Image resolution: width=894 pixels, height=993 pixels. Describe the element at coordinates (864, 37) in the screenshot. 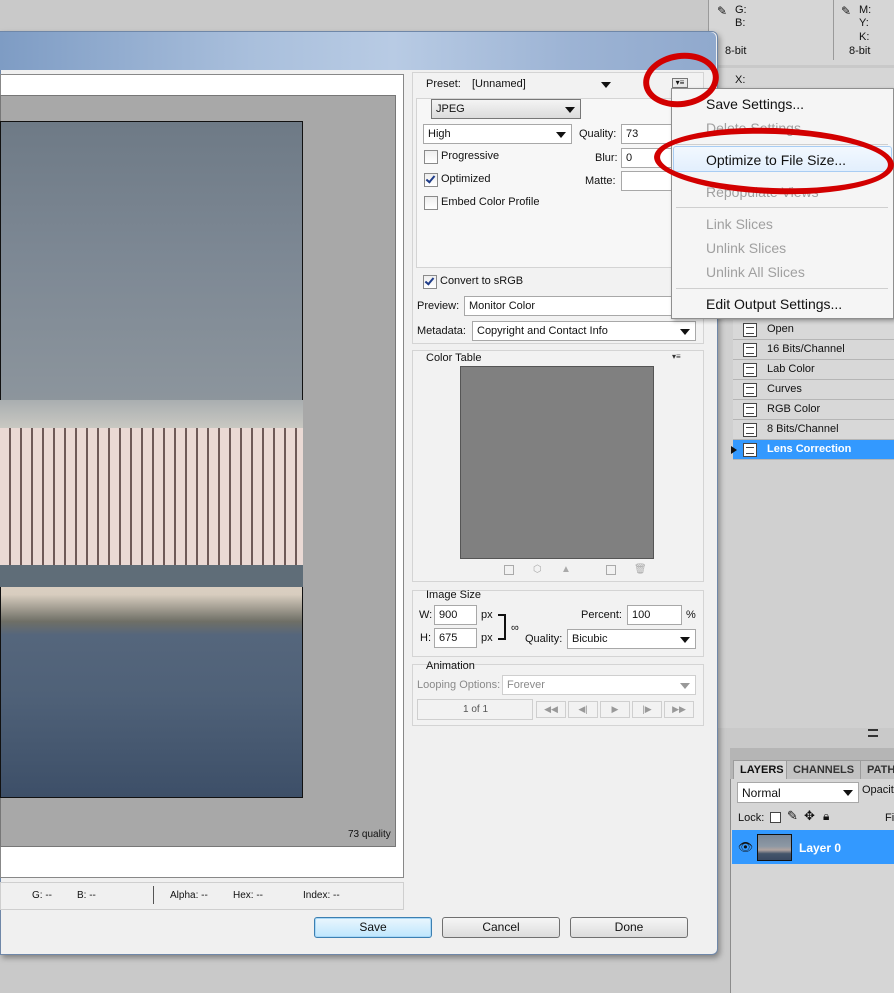

I see `info-k-label: K:` at that location.